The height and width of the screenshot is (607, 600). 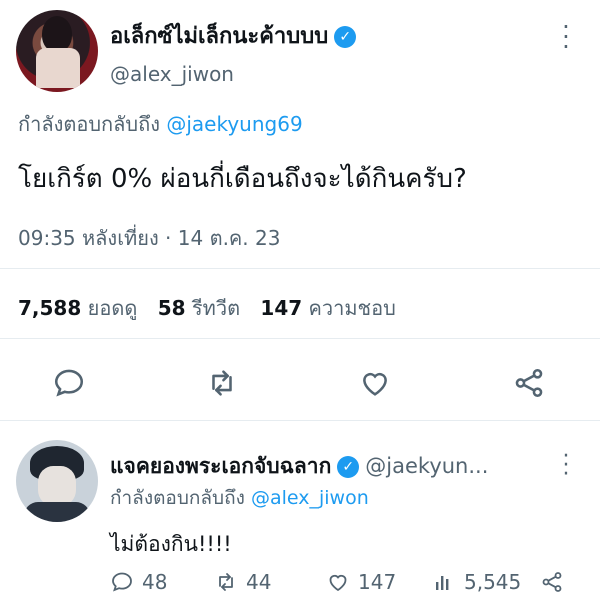 What do you see at coordinates (377, 582) in the screenshot?
I see `like-count: 147` at bounding box center [377, 582].